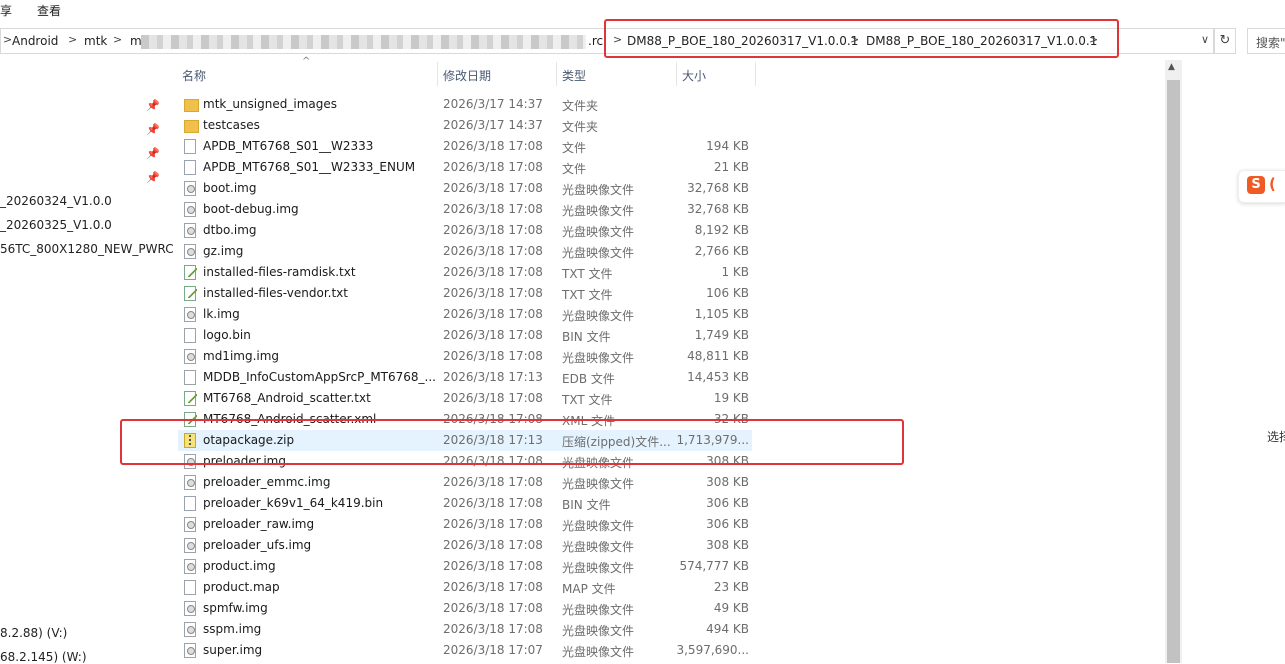 This screenshot has width=1285, height=664. Describe the element at coordinates (1205, 39) in the screenshot. I see `address-dropdown-icon: ∨` at that location.